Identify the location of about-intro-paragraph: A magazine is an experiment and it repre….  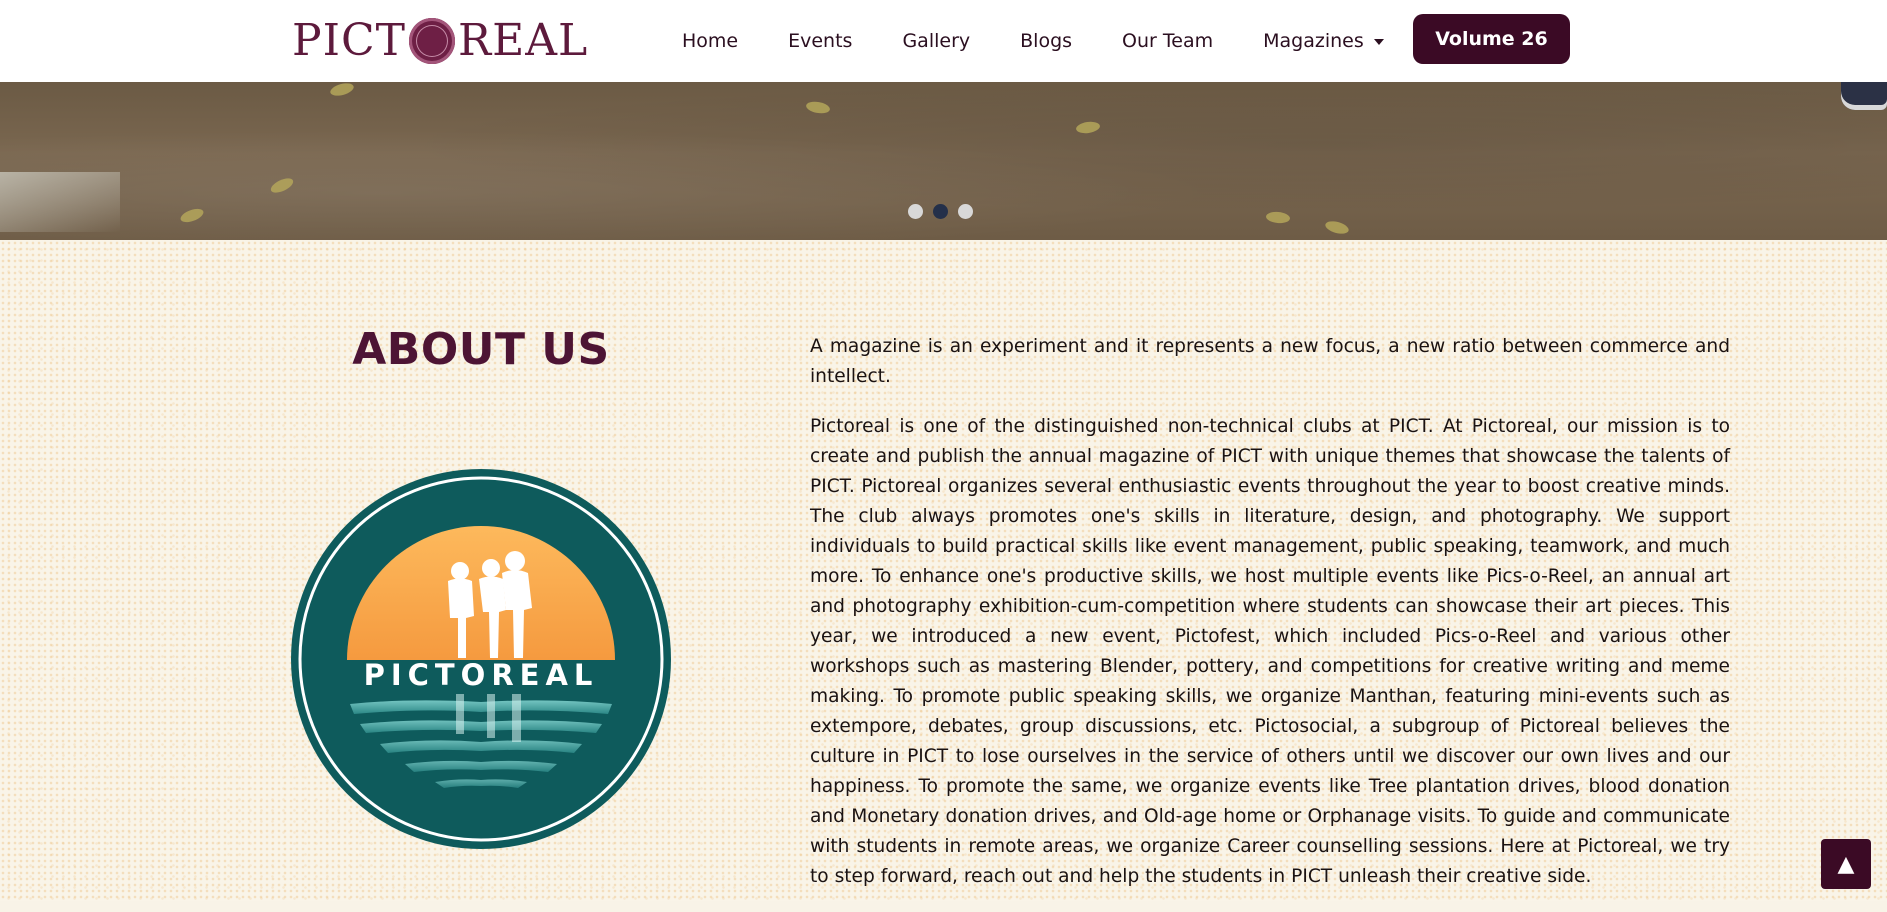
(1270, 361).